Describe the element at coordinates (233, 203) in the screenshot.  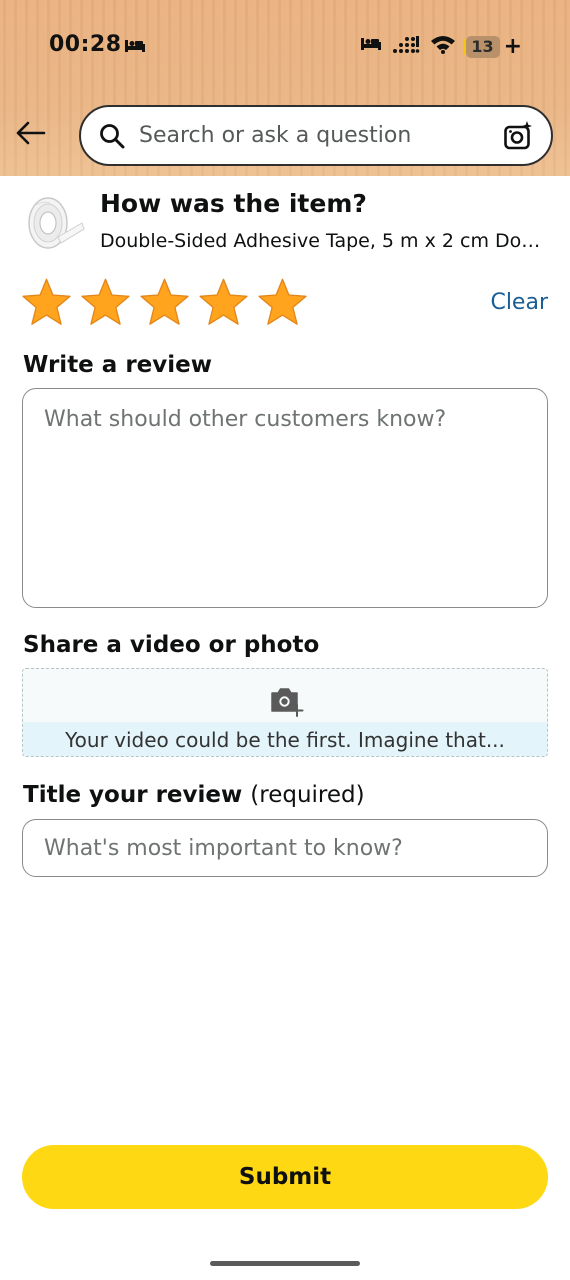
I see `rating-question: How was the item?` at that location.